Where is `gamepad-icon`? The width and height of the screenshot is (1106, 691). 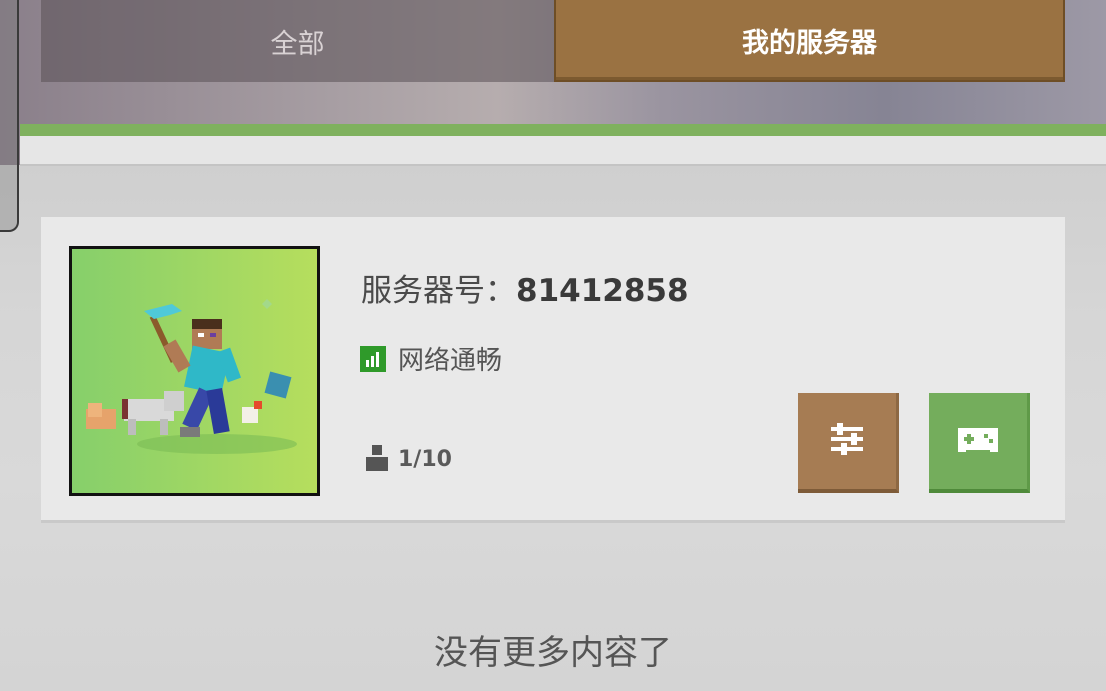
gamepad-icon is located at coordinates (978, 441).